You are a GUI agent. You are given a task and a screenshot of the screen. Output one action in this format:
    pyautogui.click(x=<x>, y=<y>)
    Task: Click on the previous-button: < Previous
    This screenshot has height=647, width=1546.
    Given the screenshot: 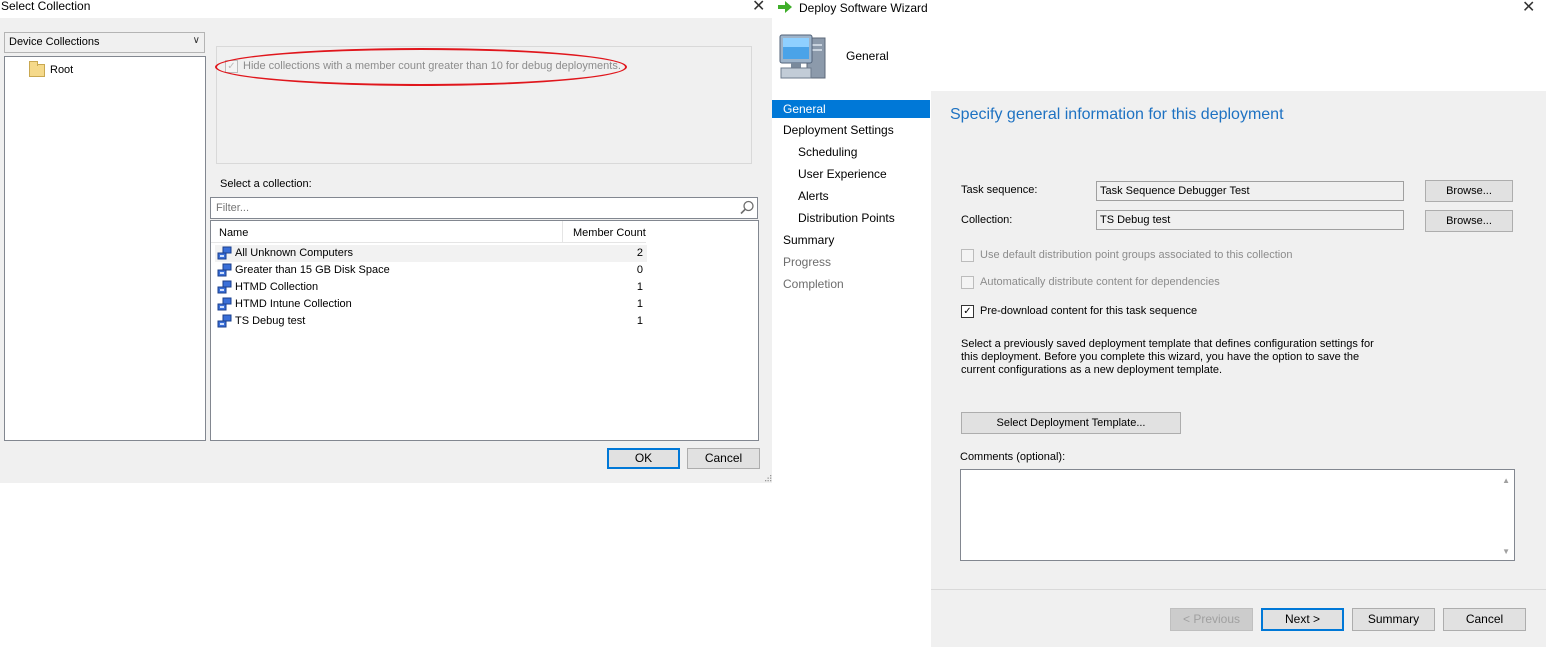 What is the action you would take?
    pyautogui.click(x=1211, y=619)
    